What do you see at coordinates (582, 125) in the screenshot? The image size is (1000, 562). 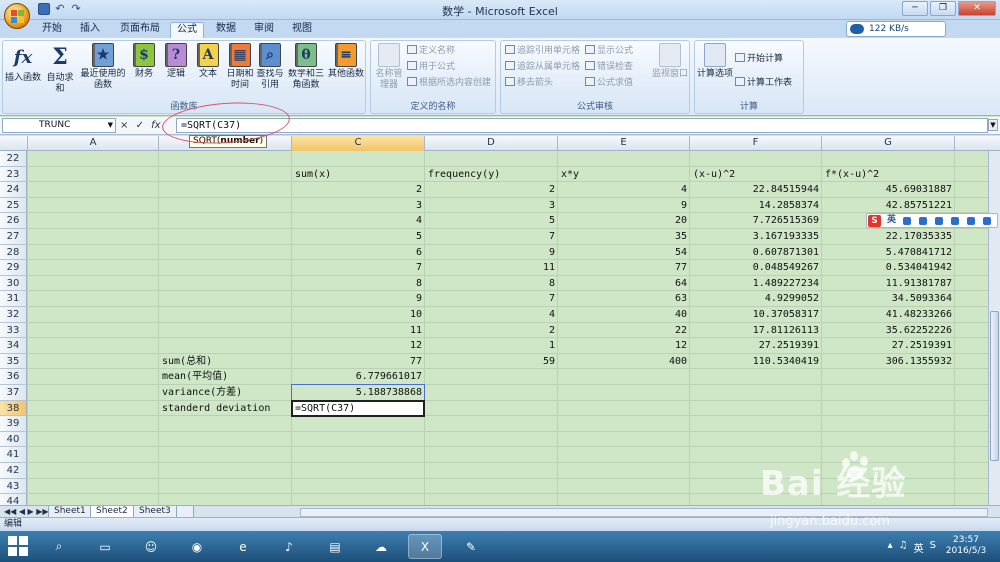 I see `formula-input: =SQRT(C37)` at bounding box center [582, 125].